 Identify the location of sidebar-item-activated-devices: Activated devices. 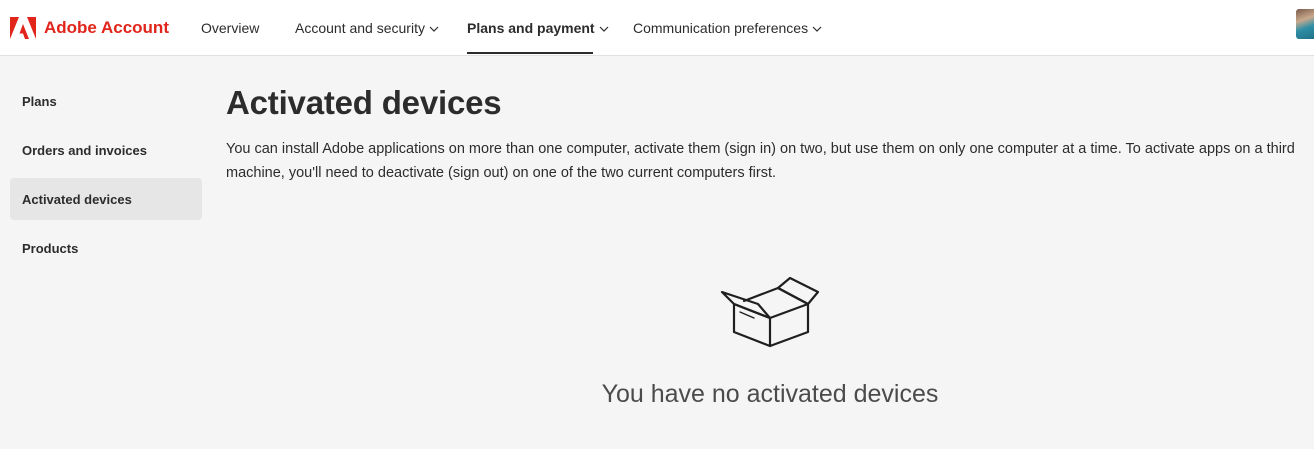
(106, 199).